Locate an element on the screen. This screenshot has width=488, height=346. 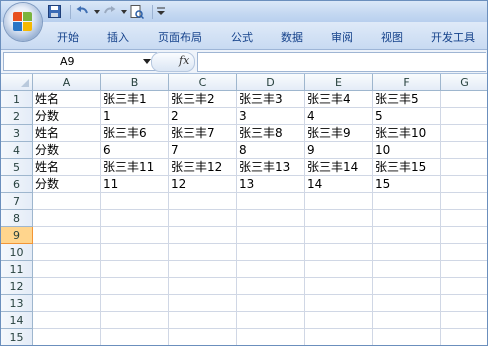
undo-dropdown-icon is located at coordinates (97, 11).